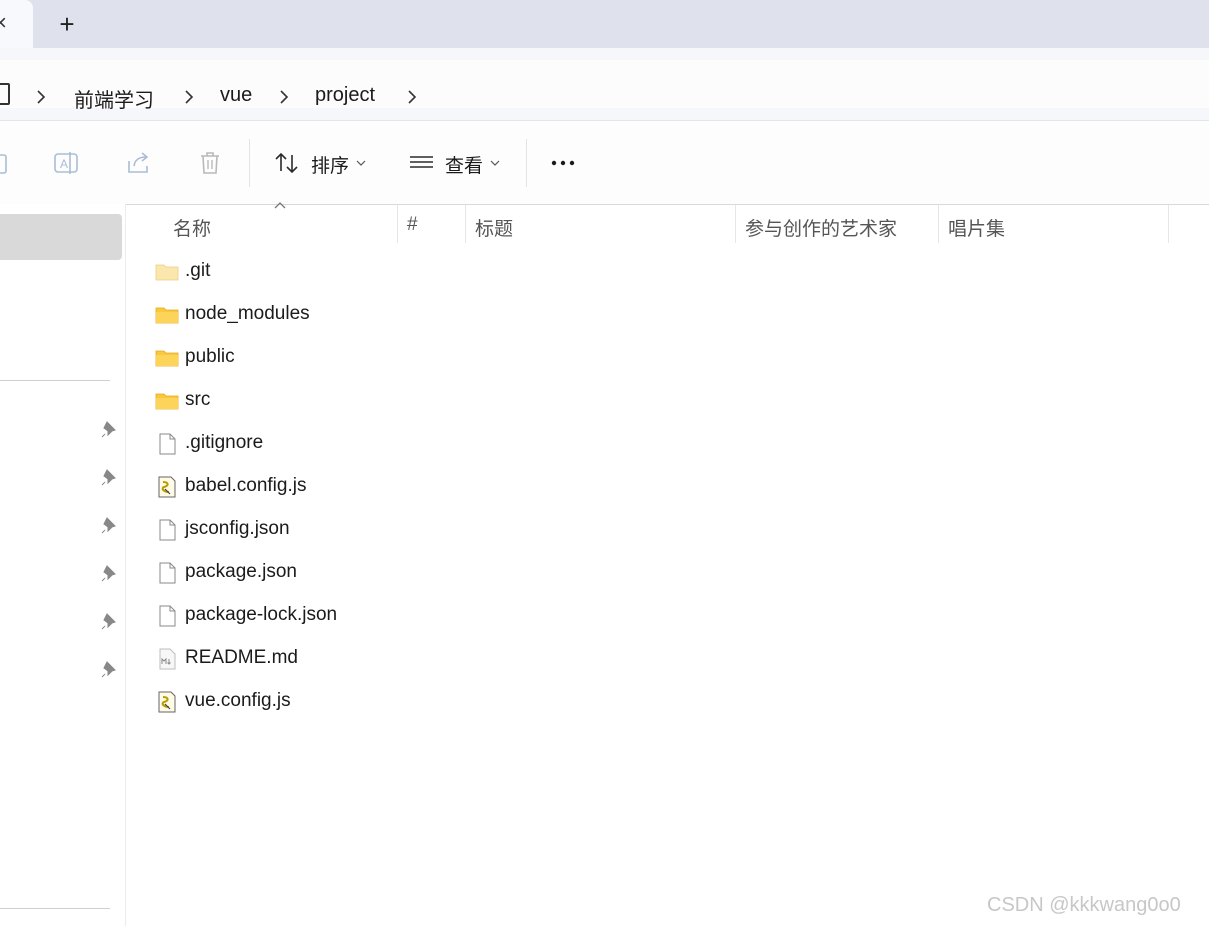 This screenshot has width=1209, height=926. Describe the element at coordinates (247, 313) in the screenshot. I see `file-name: node_modules` at that location.